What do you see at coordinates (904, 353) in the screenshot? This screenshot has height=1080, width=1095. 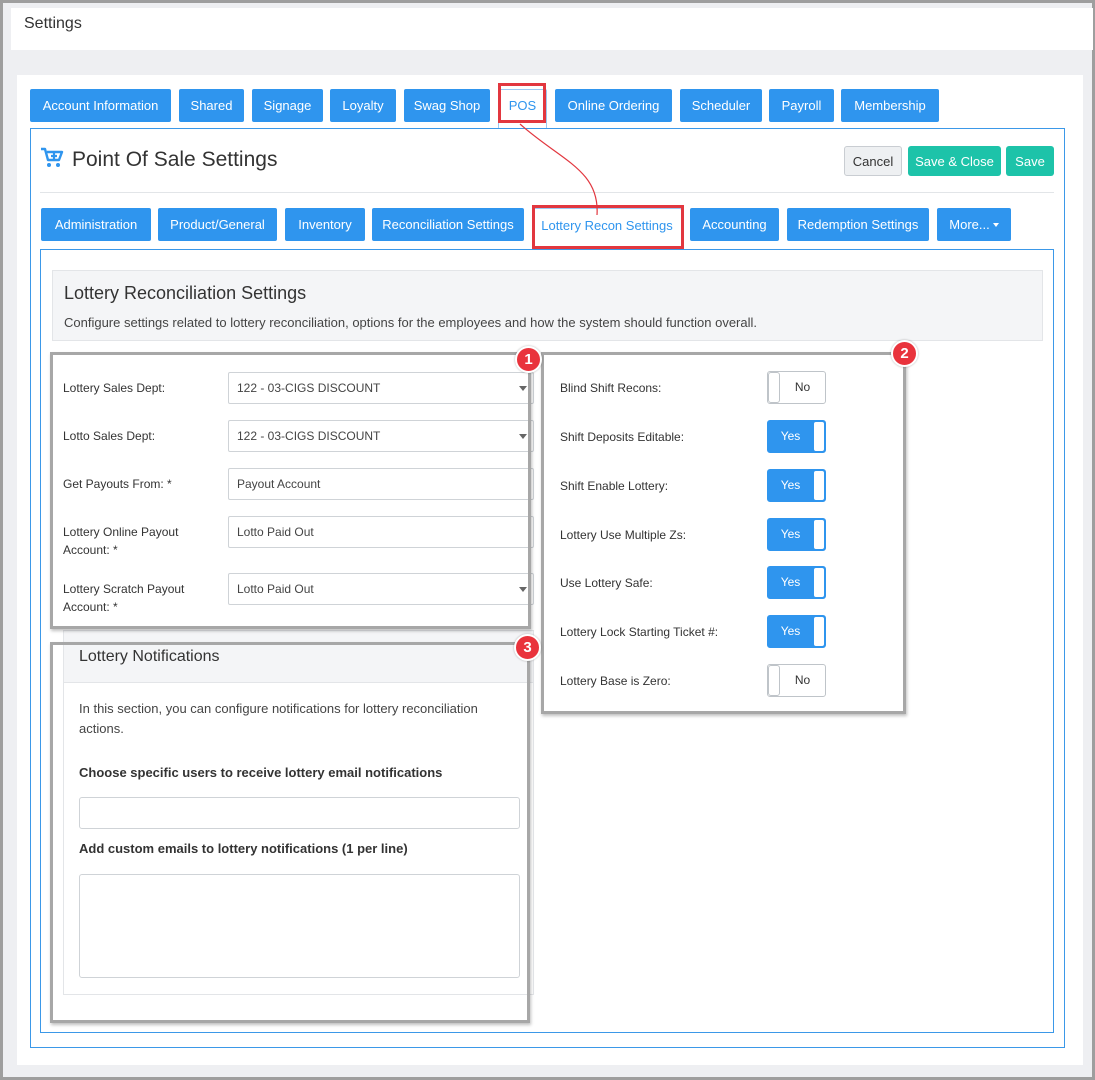 I see `badge-2: 2` at bounding box center [904, 353].